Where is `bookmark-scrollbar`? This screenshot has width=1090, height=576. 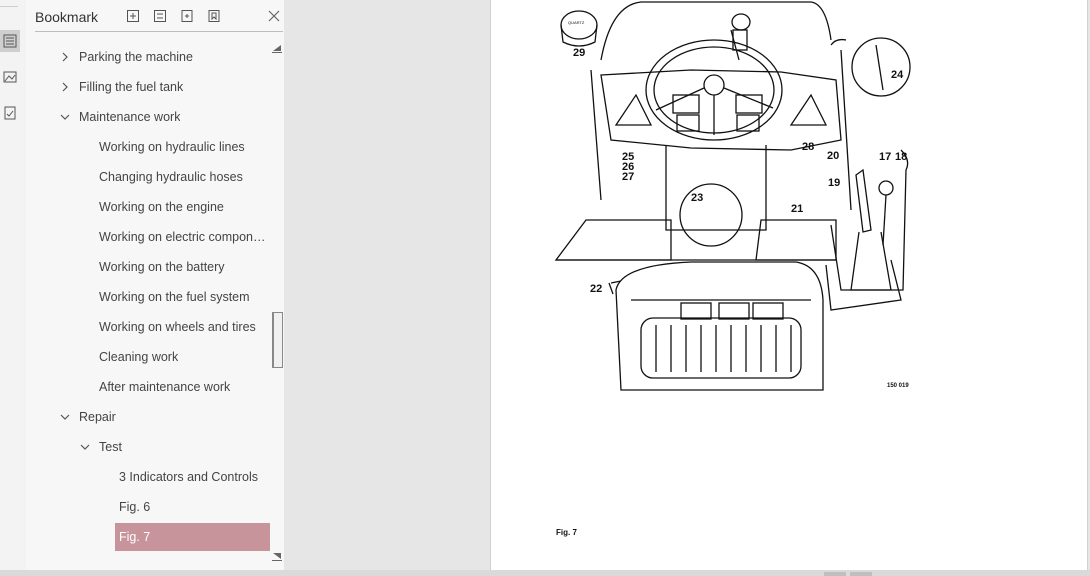
bookmark-scrollbar is located at coordinates (277, 302).